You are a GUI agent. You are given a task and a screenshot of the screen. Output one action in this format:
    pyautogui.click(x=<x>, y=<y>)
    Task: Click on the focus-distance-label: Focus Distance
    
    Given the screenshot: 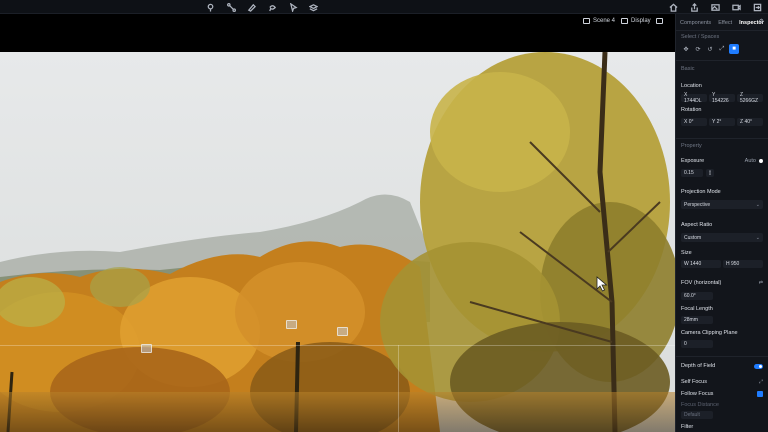 What is the action you would take?
    pyautogui.click(x=700, y=405)
    